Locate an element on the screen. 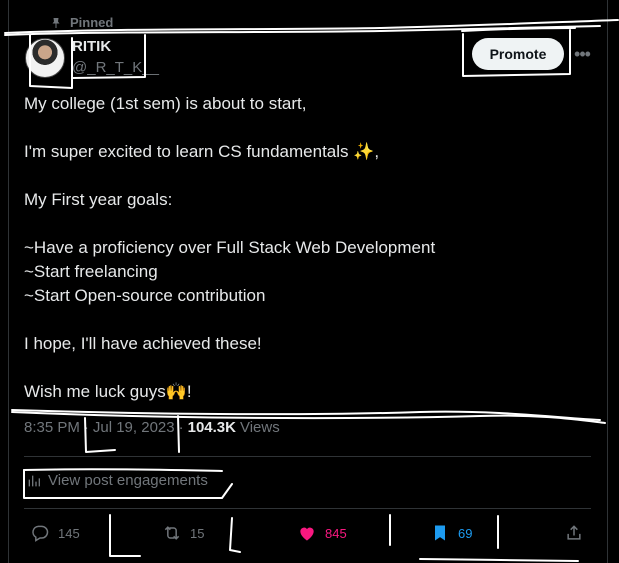  bookmark-button: 69 is located at coordinates (451, 533).